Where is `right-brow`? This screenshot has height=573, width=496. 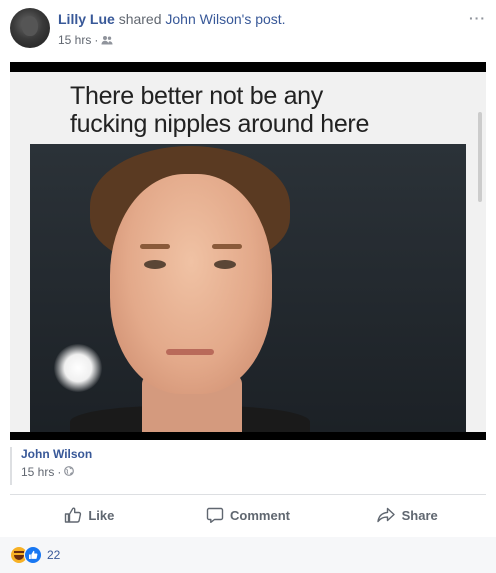 right-brow is located at coordinates (227, 246).